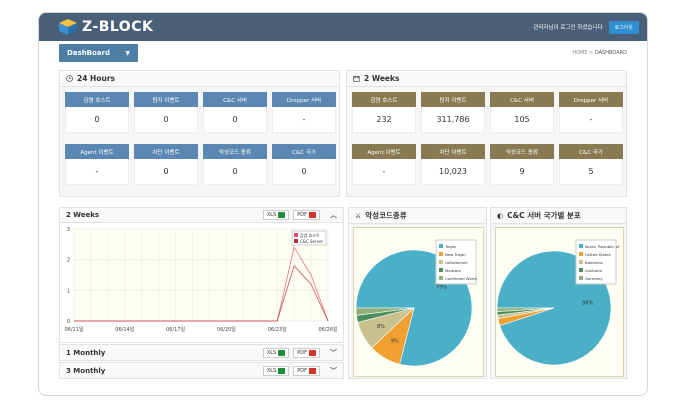 Image resolution: width=690 pixels, height=409 pixels. Describe the element at coordinates (593, 270) in the screenshot. I see `legend-label: Australia` at that location.